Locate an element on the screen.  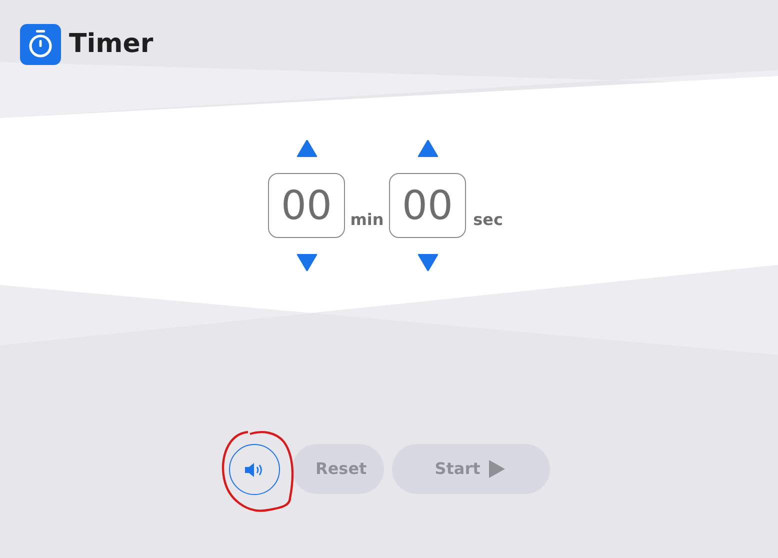
app-title: Timer is located at coordinates (111, 44).